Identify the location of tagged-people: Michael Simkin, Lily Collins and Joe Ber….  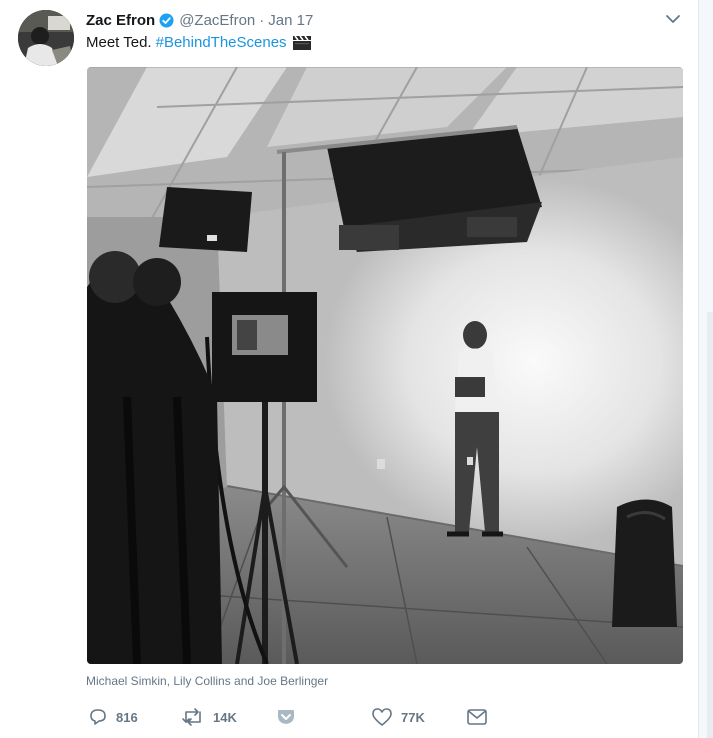
(207, 681).